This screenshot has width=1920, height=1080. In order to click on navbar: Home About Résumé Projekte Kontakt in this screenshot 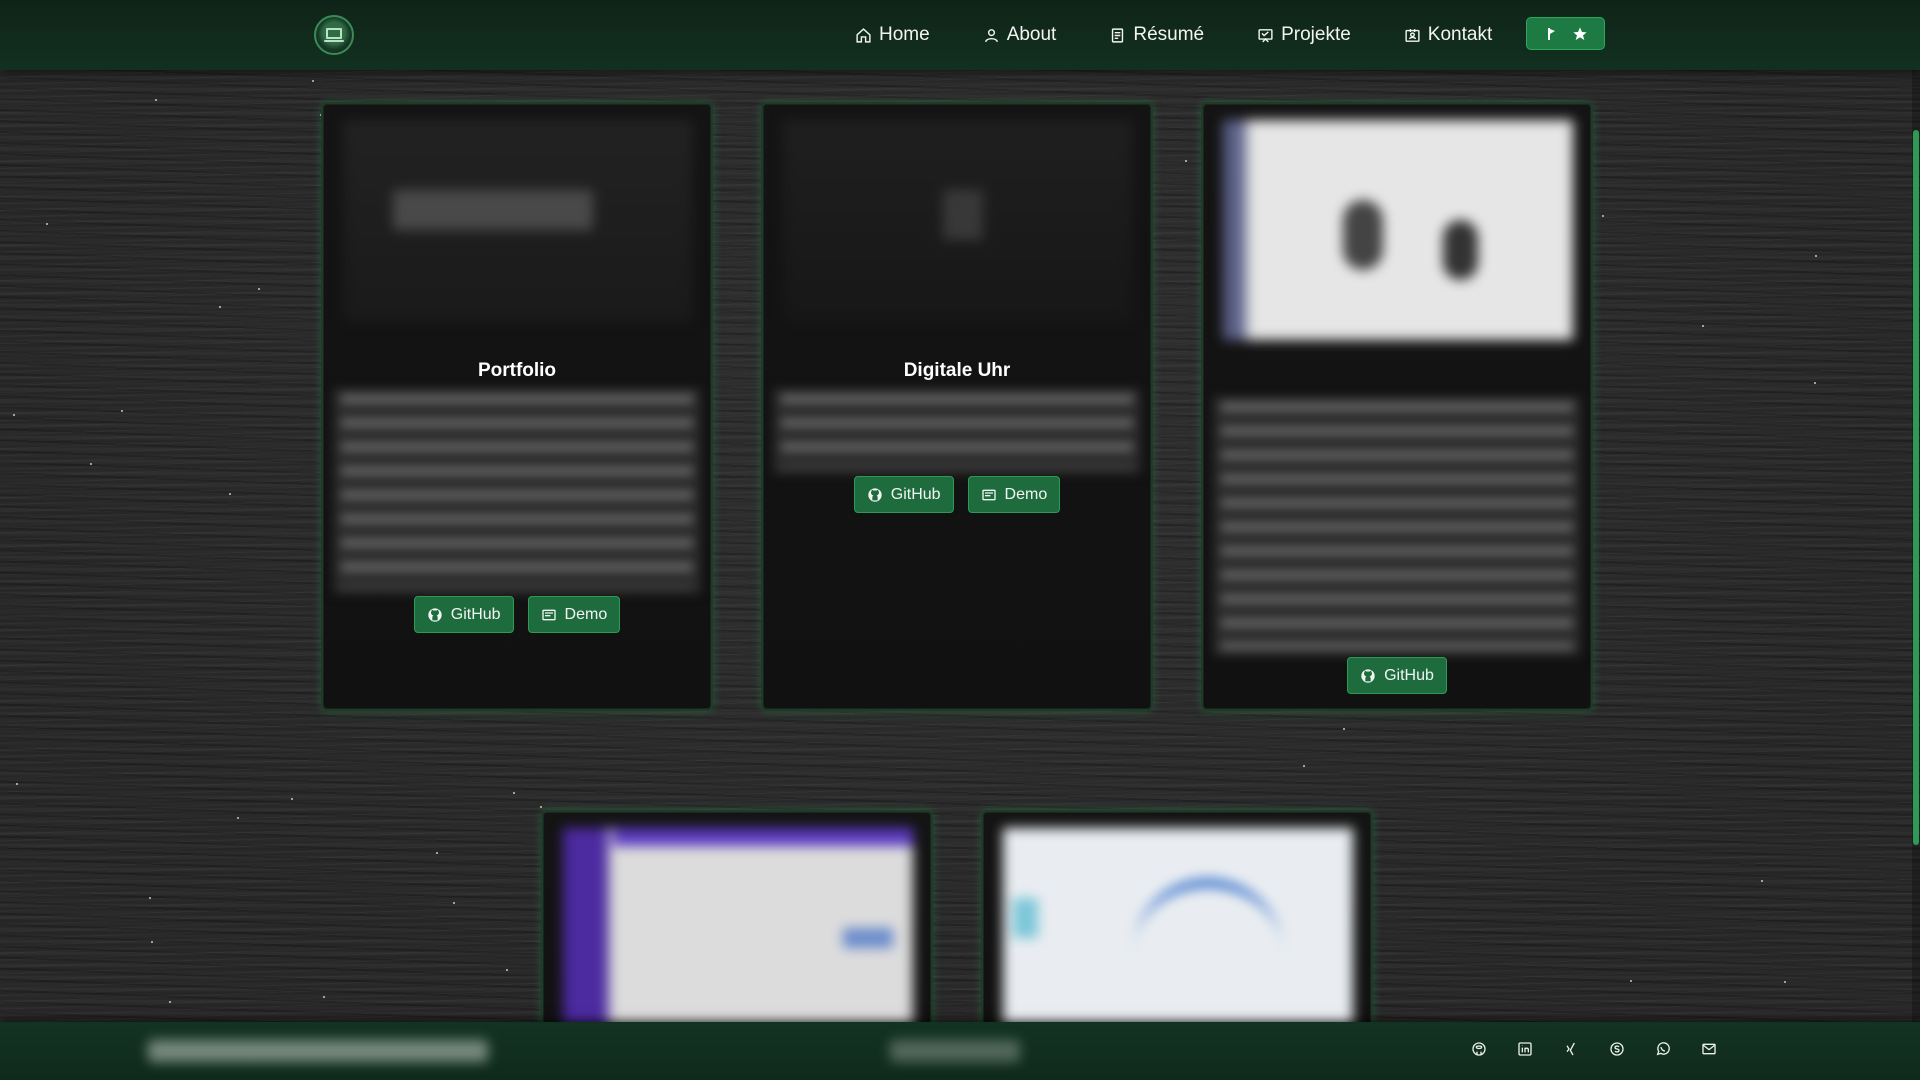, I will do `click(960, 35)`.